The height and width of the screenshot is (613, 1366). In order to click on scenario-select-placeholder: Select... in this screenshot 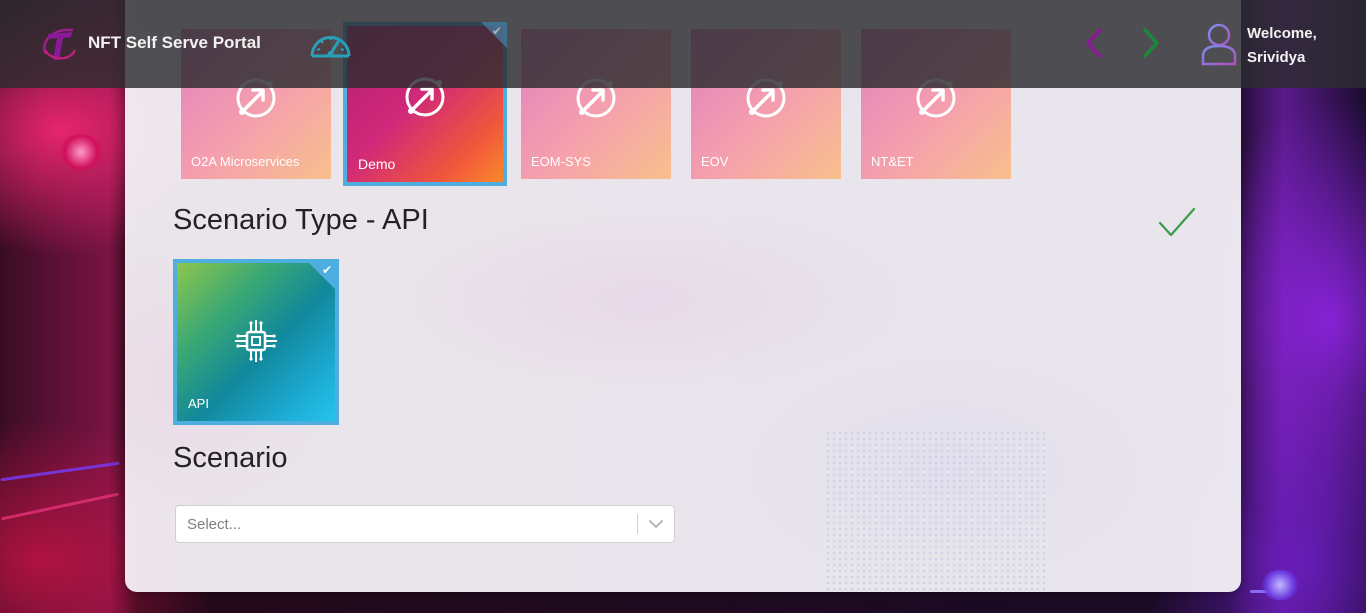, I will do `click(214, 524)`.